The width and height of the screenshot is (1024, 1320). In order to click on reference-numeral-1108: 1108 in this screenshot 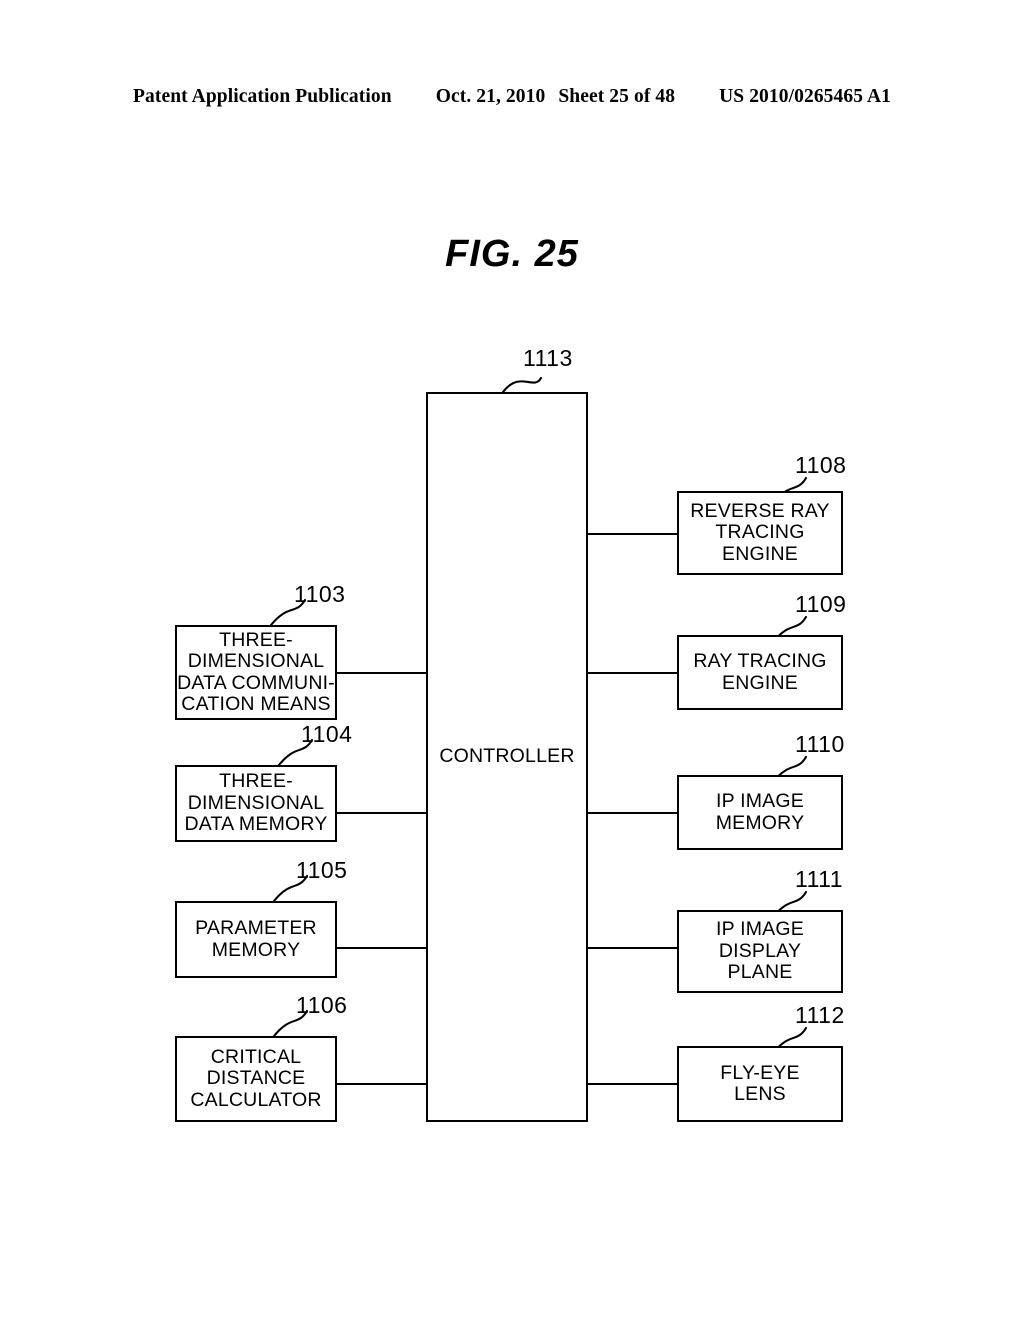, I will do `click(821, 465)`.